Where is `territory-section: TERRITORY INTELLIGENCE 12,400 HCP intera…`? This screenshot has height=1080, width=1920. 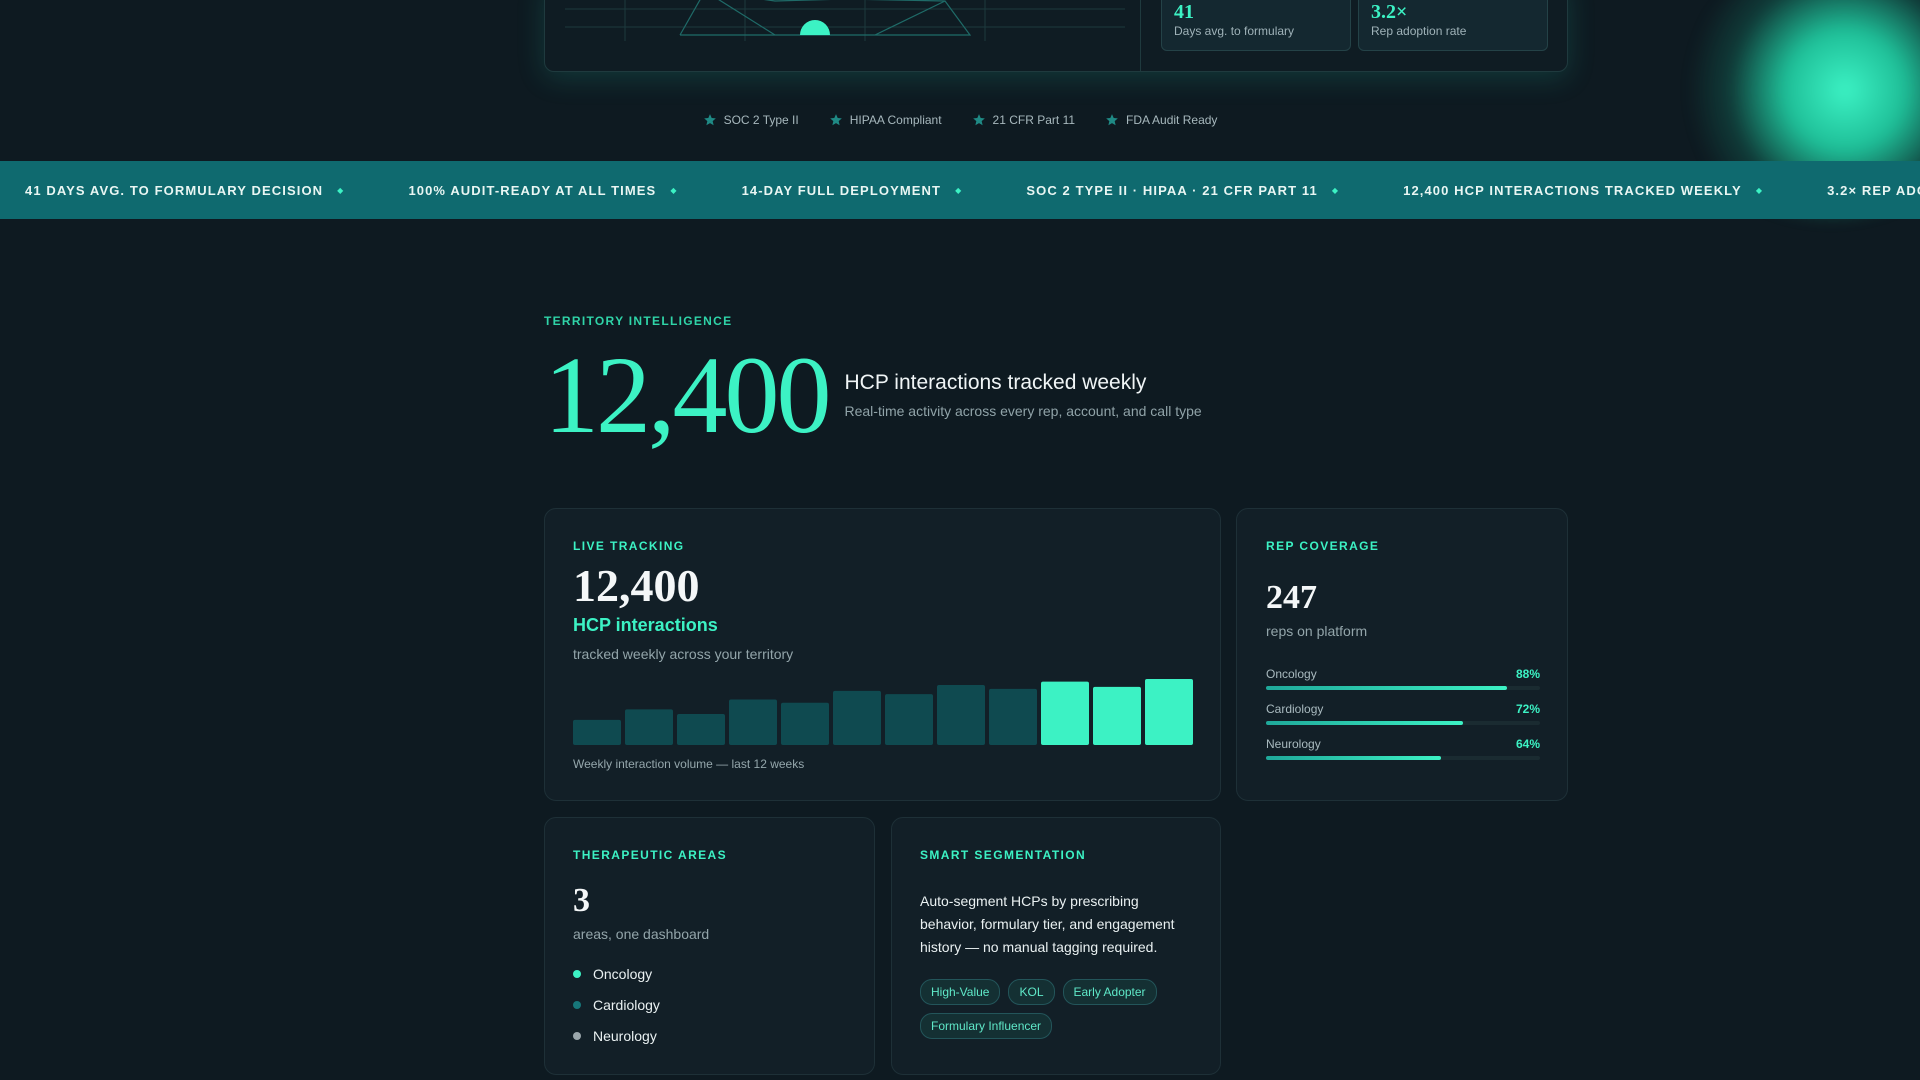
territory-section: TERRITORY INTELLIGENCE 12,400 HCP intera… is located at coordinates (1056, 382).